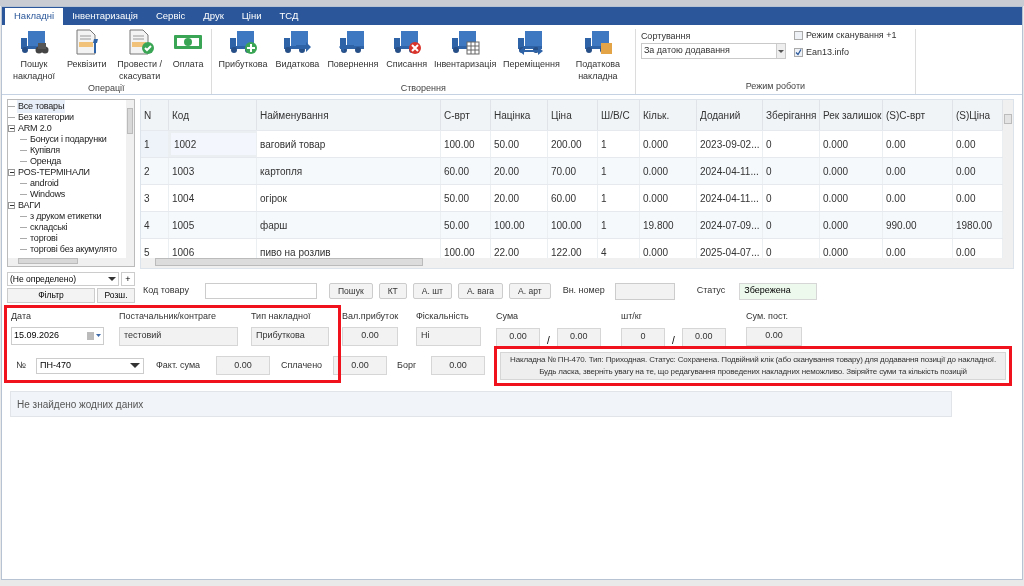  What do you see at coordinates (213, 16) in the screenshot?
I see `ribbon-tab: Друк` at bounding box center [213, 16].